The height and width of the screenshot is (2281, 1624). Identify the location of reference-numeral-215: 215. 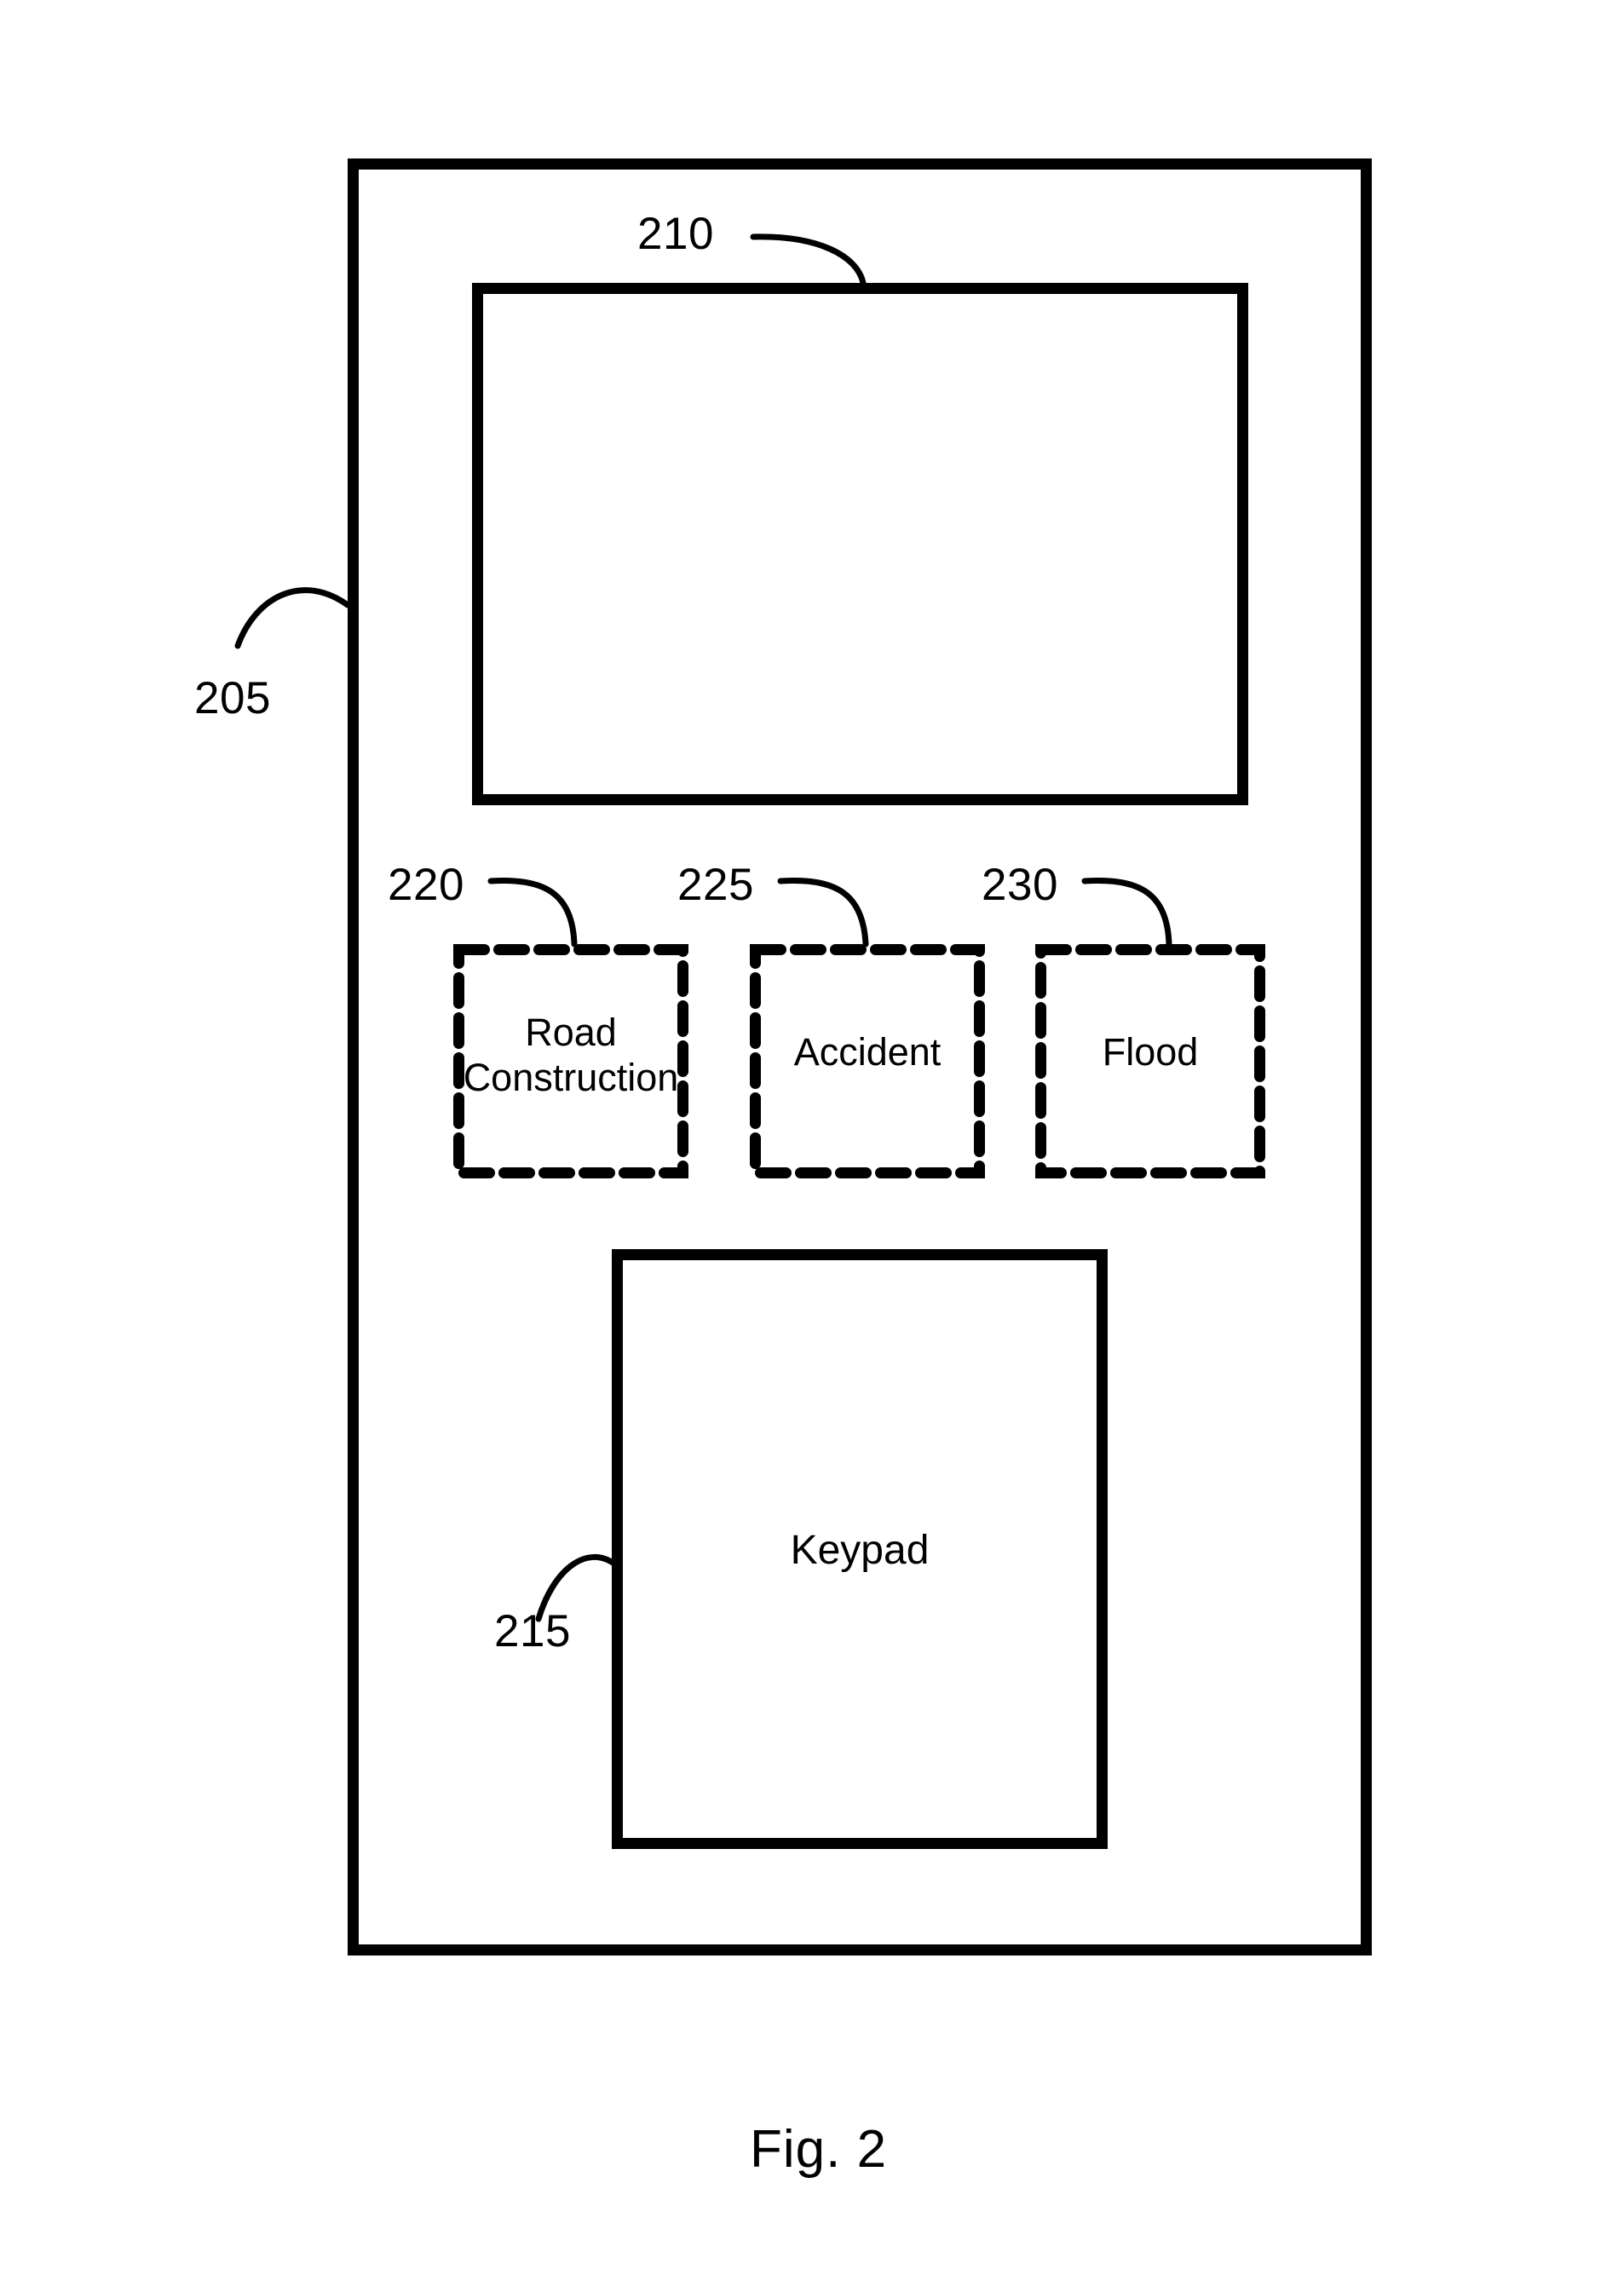
(532, 1631).